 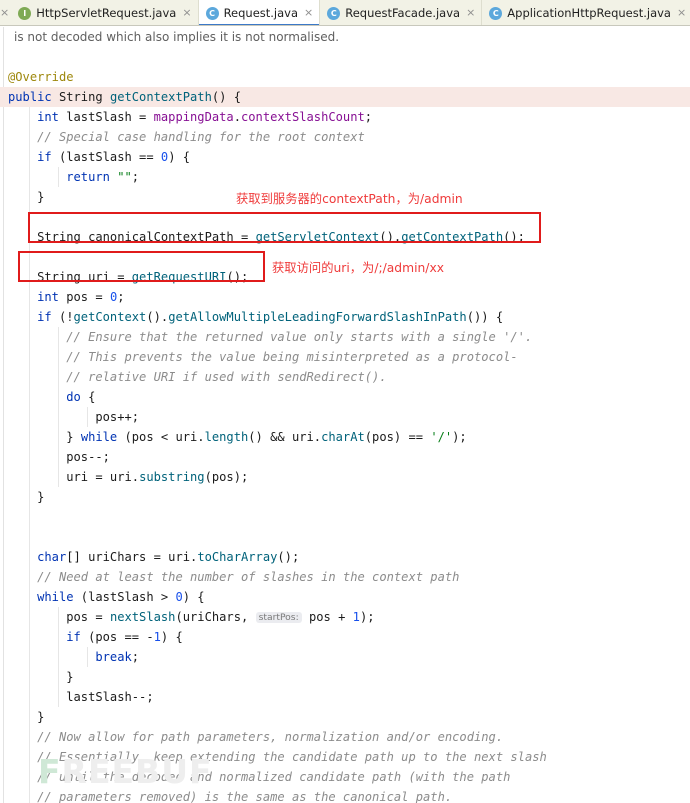 What do you see at coordinates (226, 97) in the screenshot?
I see `signature-parens: () {` at bounding box center [226, 97].